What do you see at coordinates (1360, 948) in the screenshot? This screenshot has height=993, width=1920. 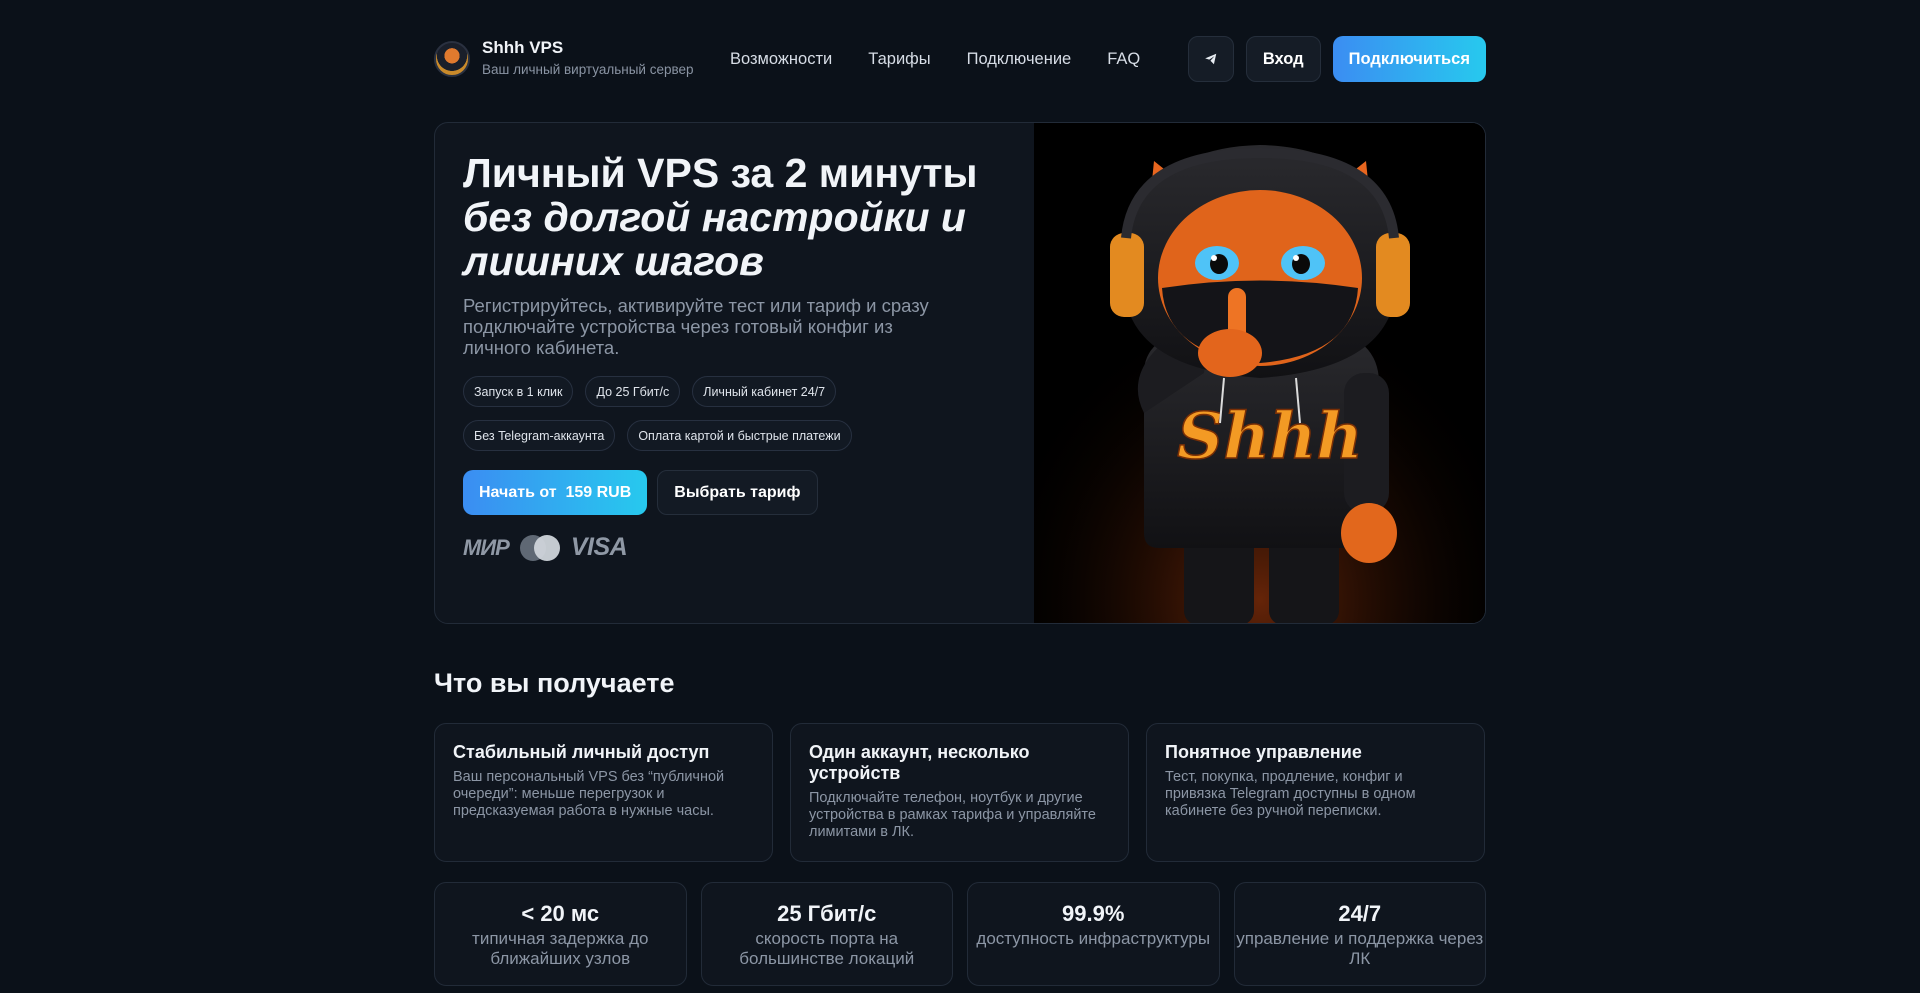 I see `stat-label: управление и поддержка через ЛК` at bounding box center [1360, 948].